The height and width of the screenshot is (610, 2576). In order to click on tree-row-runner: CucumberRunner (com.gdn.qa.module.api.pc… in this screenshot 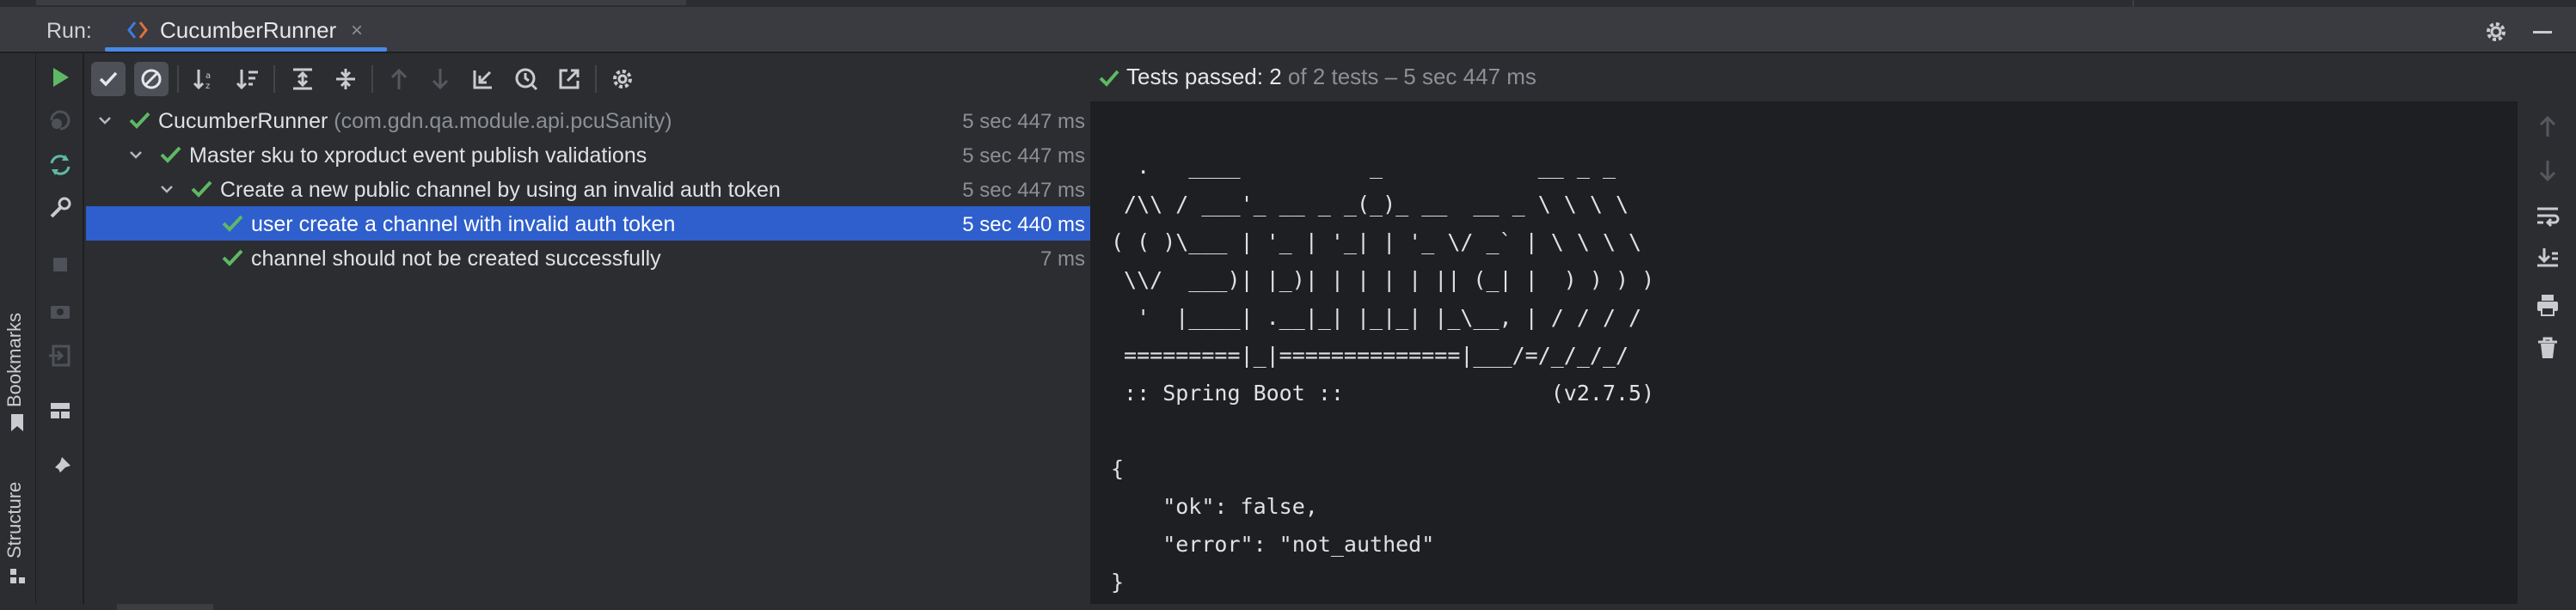, I will do `click(588, 120)`.